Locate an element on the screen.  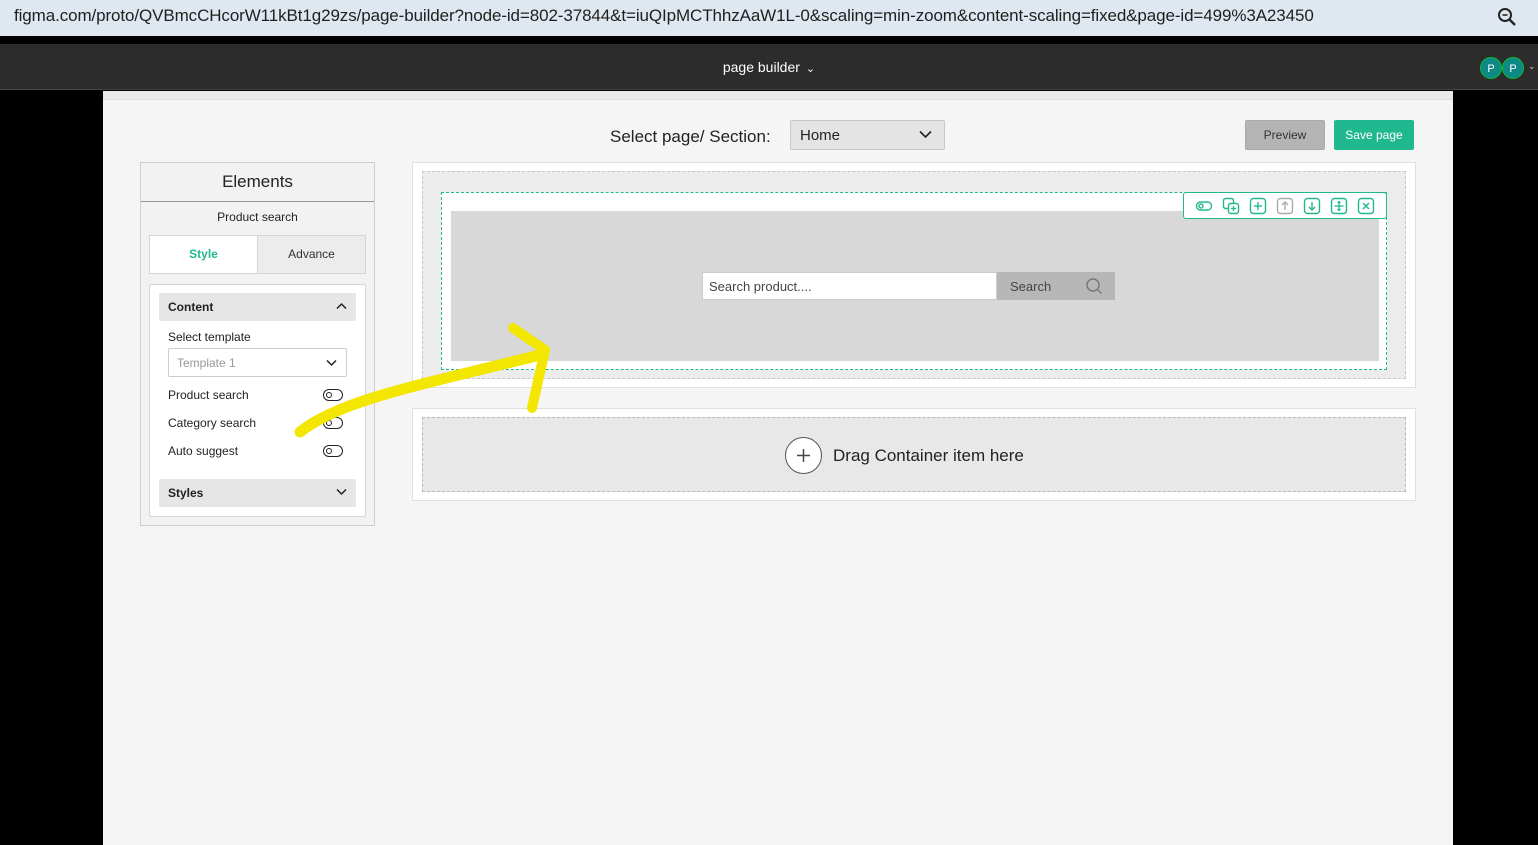
canvas-container-2: Drag Container item here is located at coordinates (914, 454).